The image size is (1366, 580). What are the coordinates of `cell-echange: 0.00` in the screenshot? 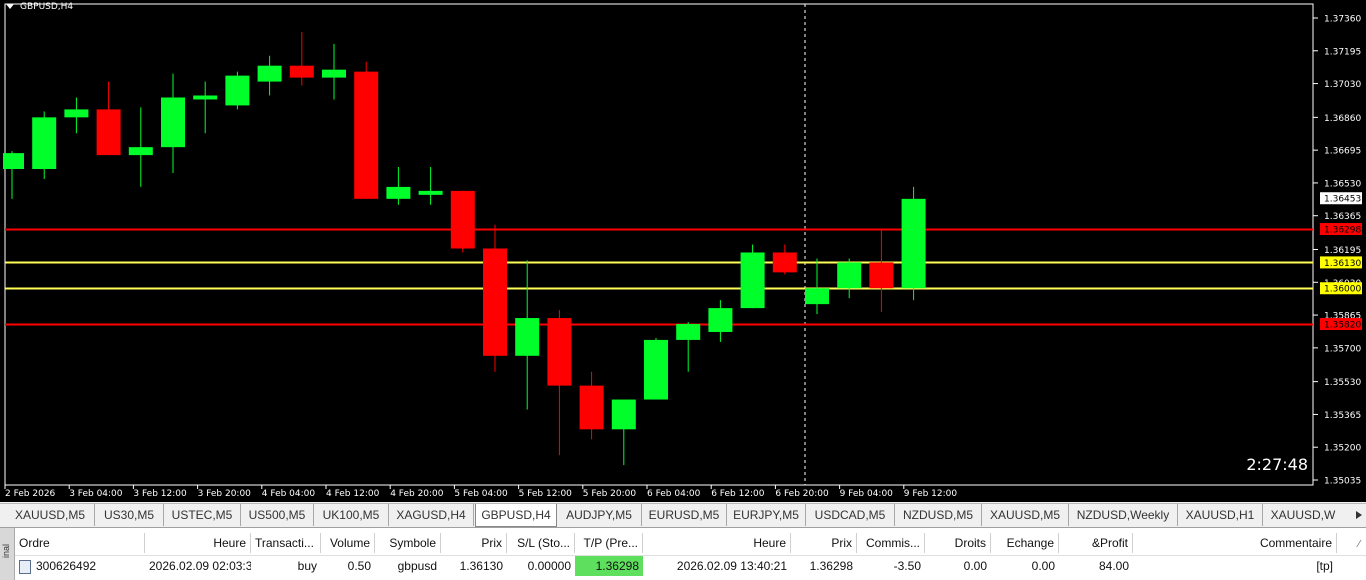 It's located at (1043, 566).